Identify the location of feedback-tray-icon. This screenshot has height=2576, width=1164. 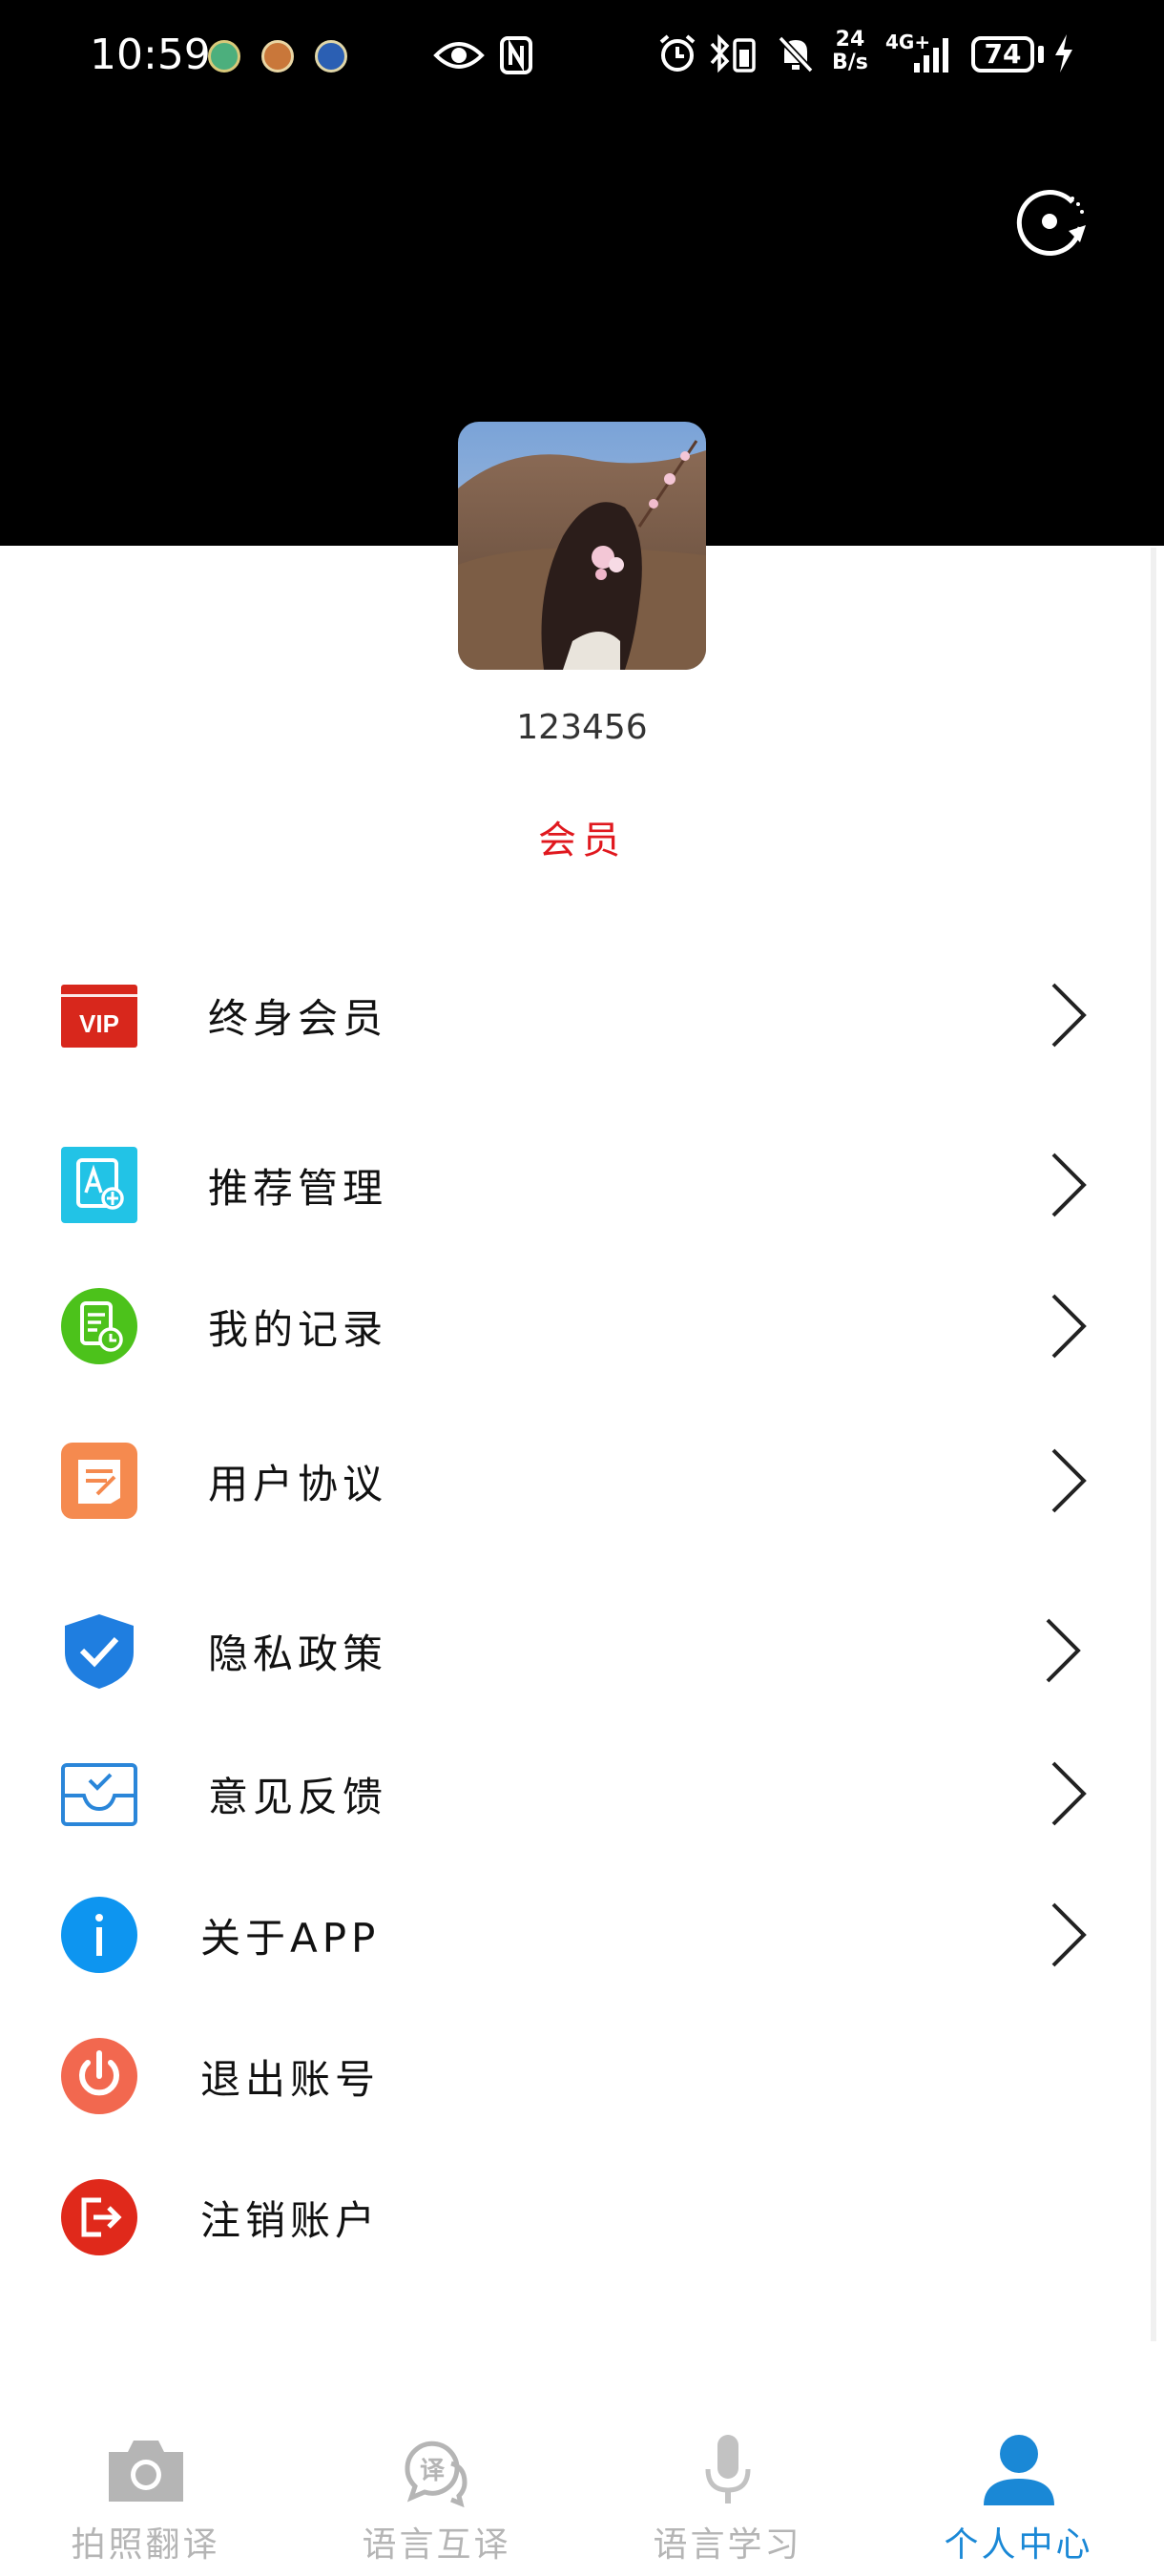
(99, 1794).